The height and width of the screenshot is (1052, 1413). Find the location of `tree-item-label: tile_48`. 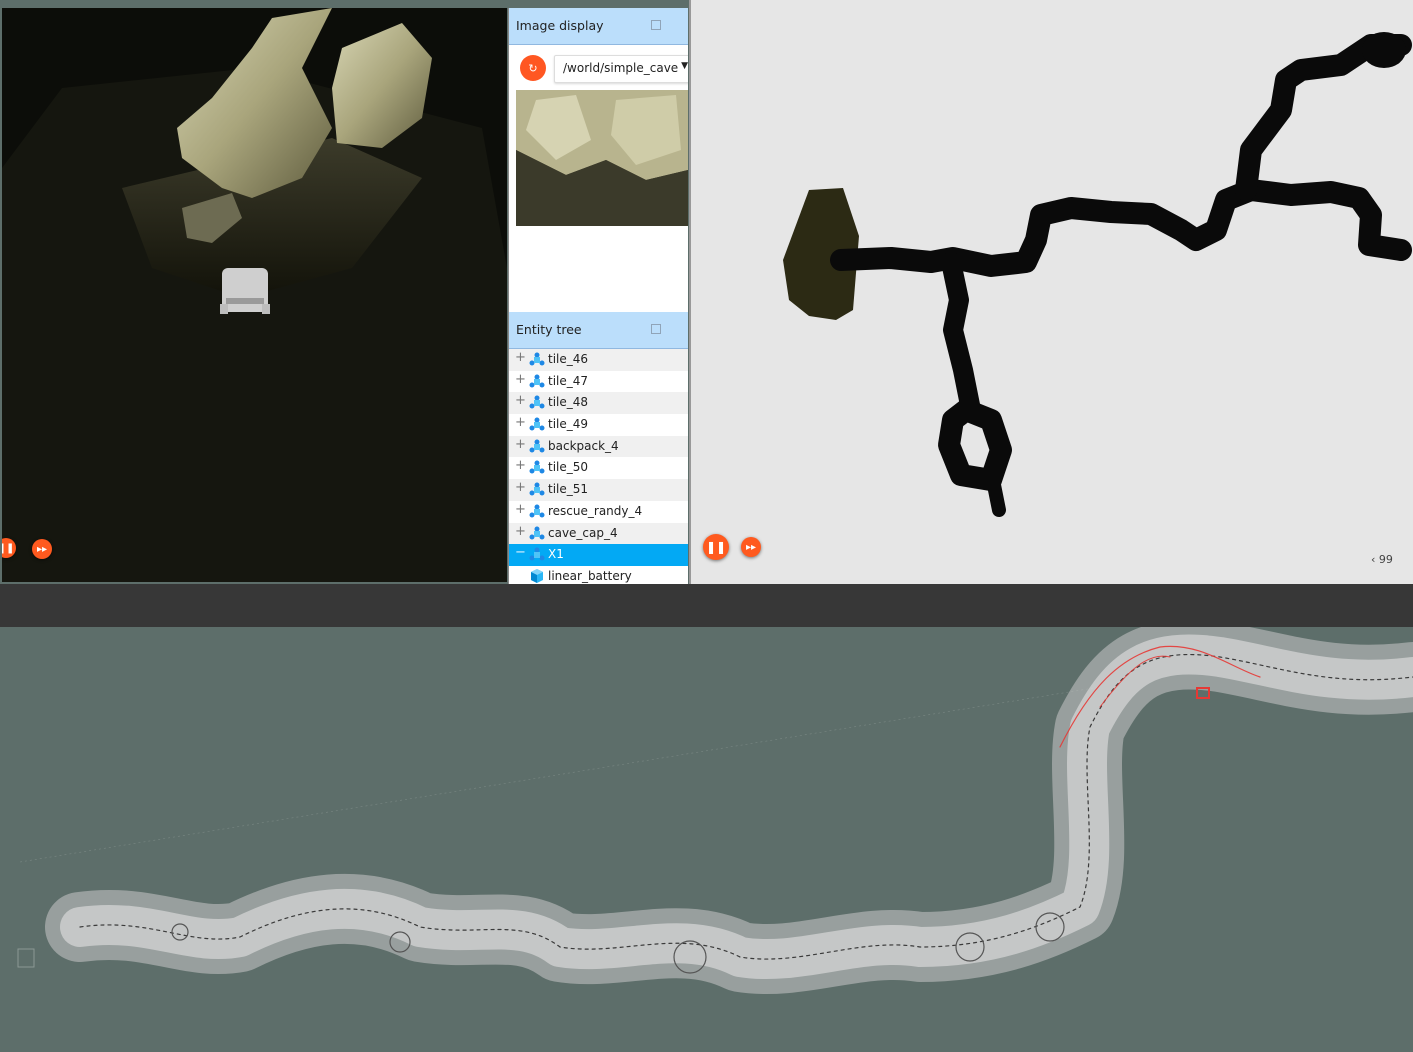

tree-item-label: tile_48 is located at coordinates (568, 402).